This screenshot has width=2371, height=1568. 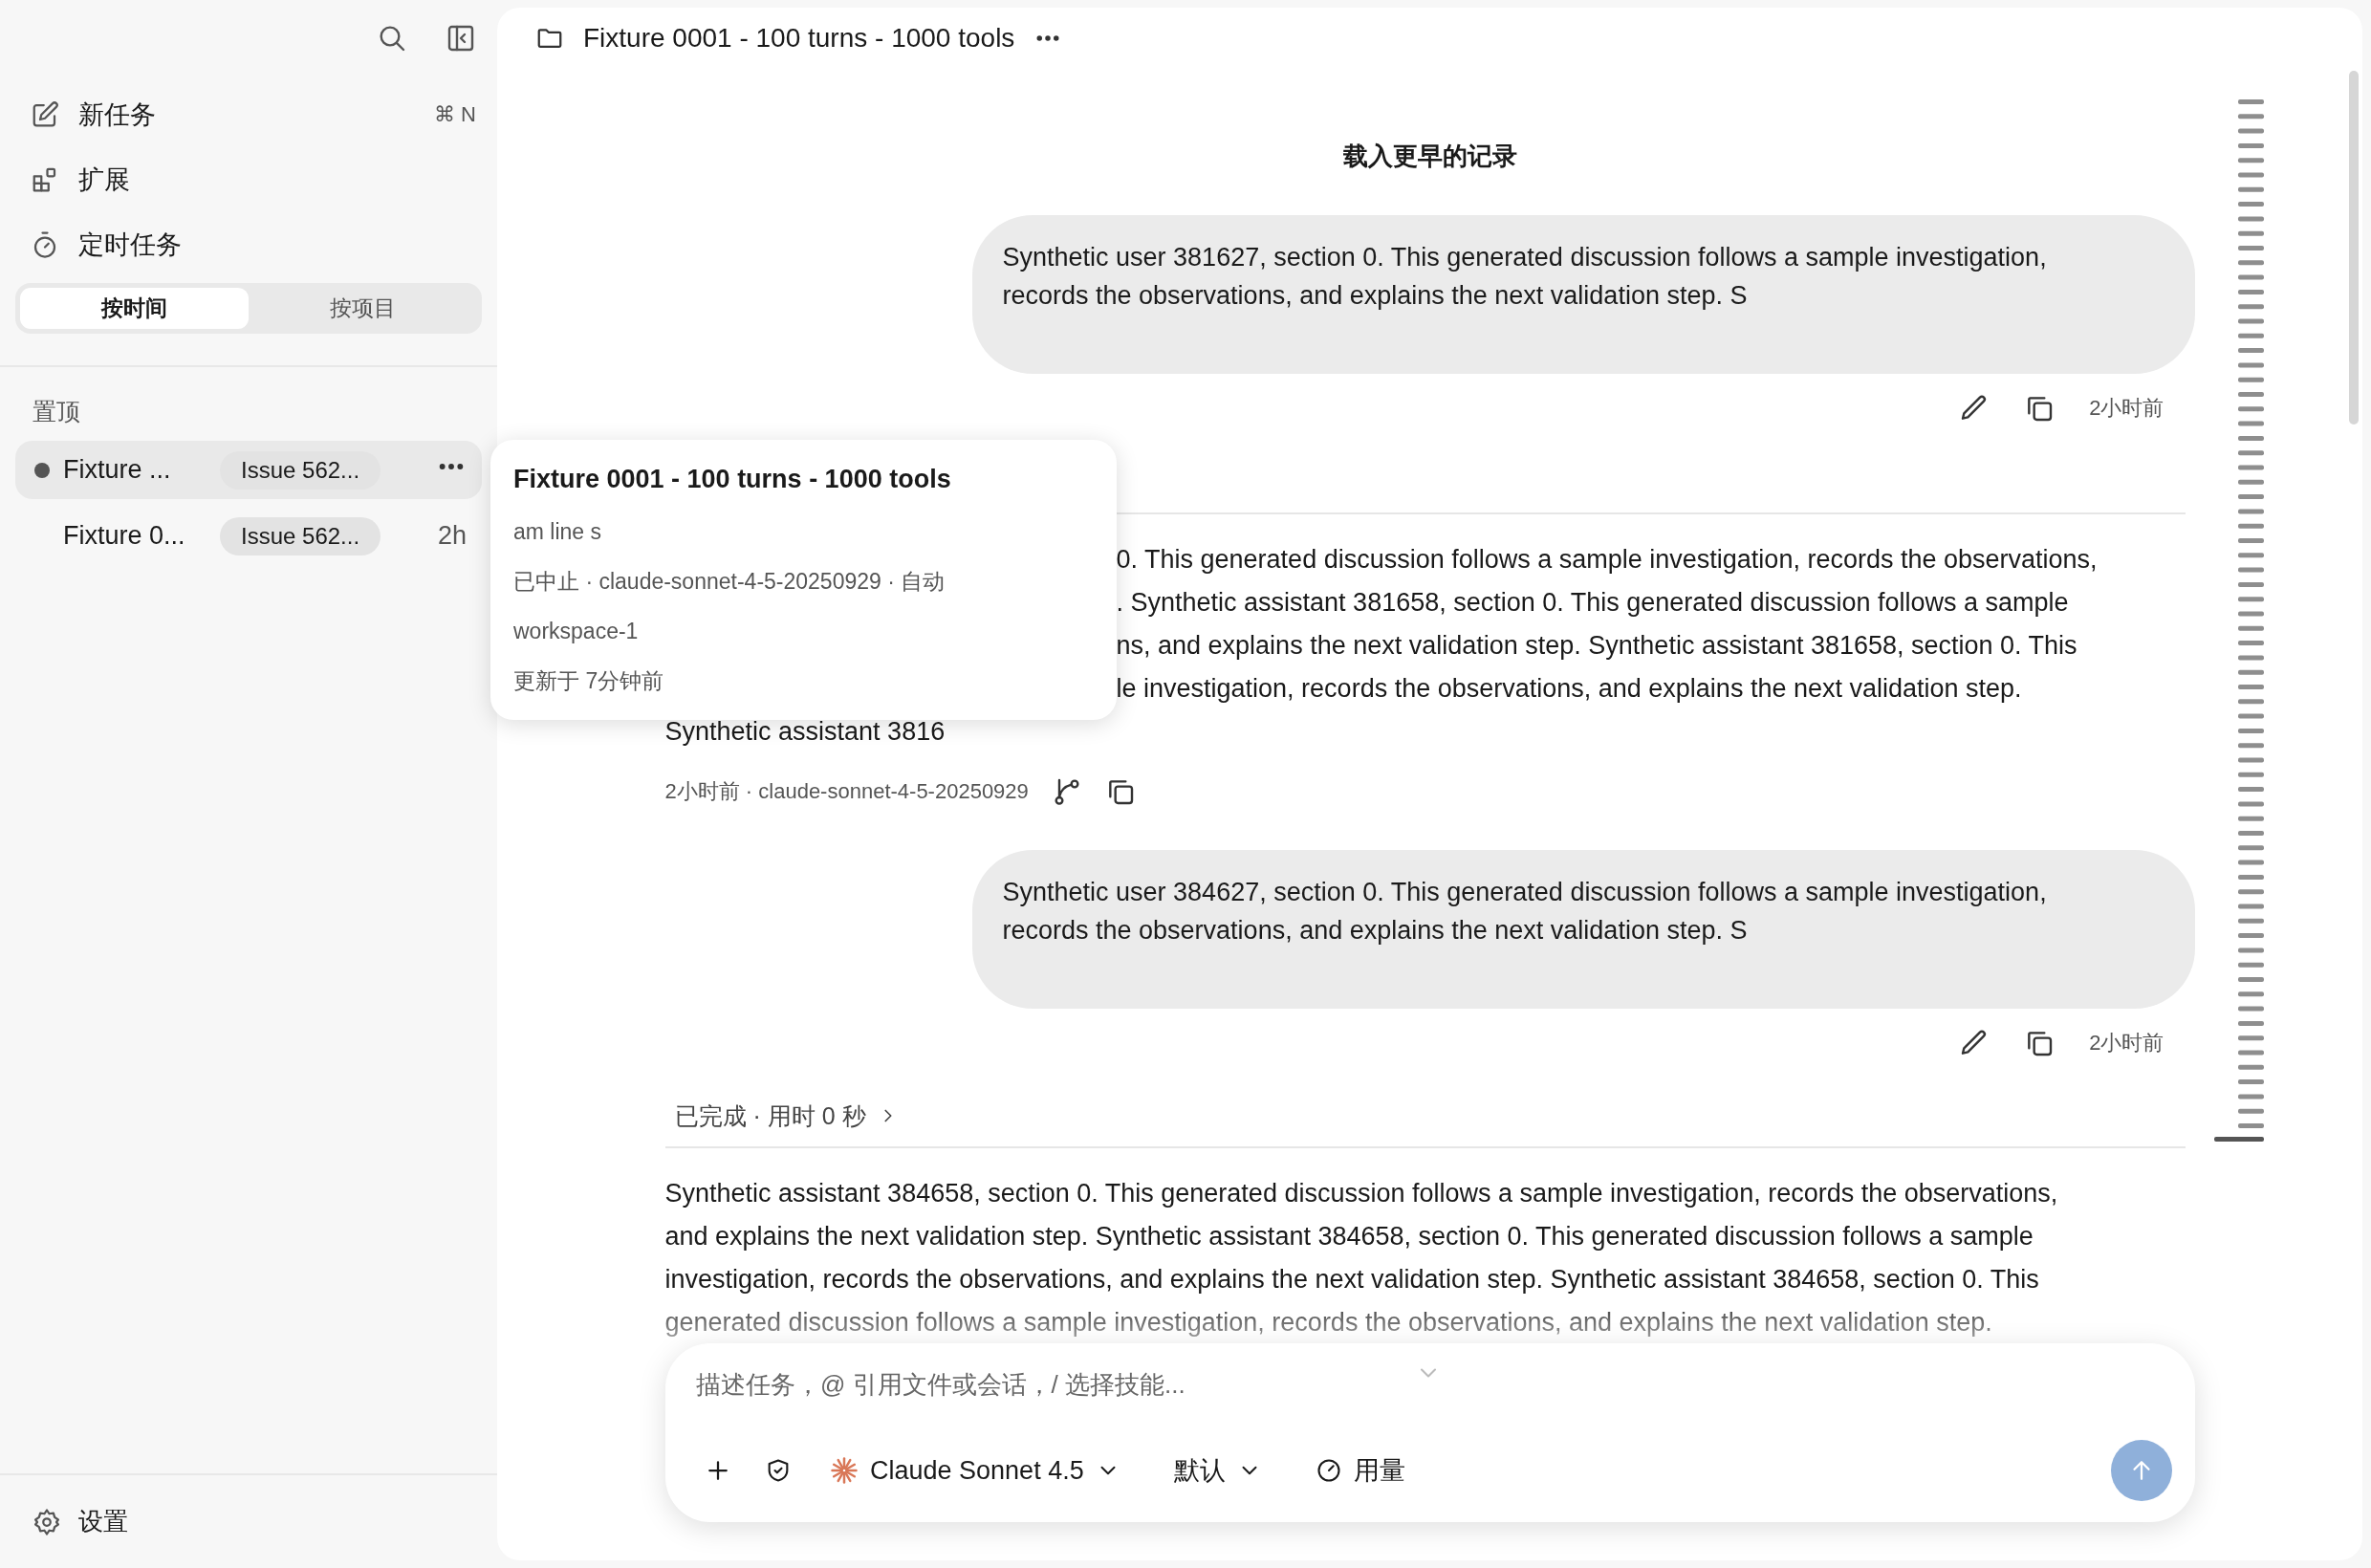 What do you see at coordinates (392, 38) in the screenshot?
I see `search-icon` at bounding box center [392, 38].